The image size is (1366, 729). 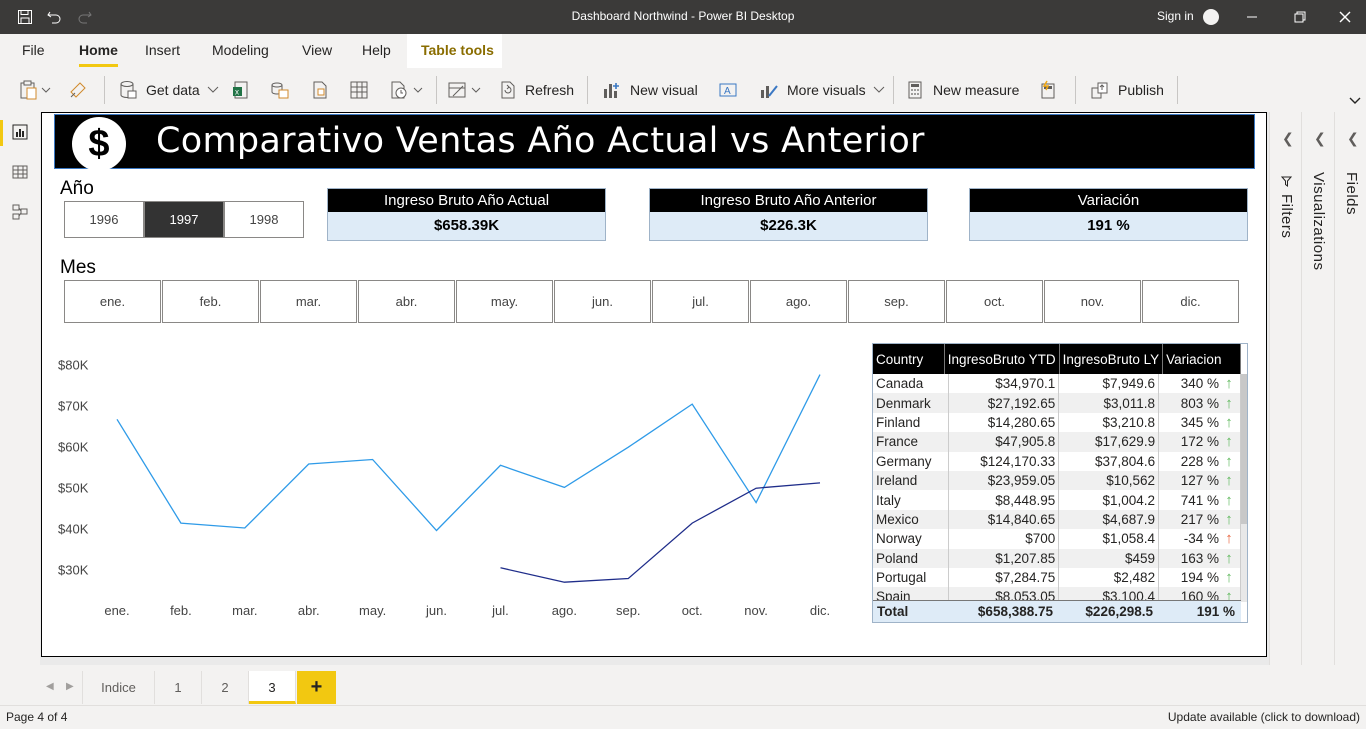 I want to click on year-option-1997: 1997, so click(x=184, y=219).